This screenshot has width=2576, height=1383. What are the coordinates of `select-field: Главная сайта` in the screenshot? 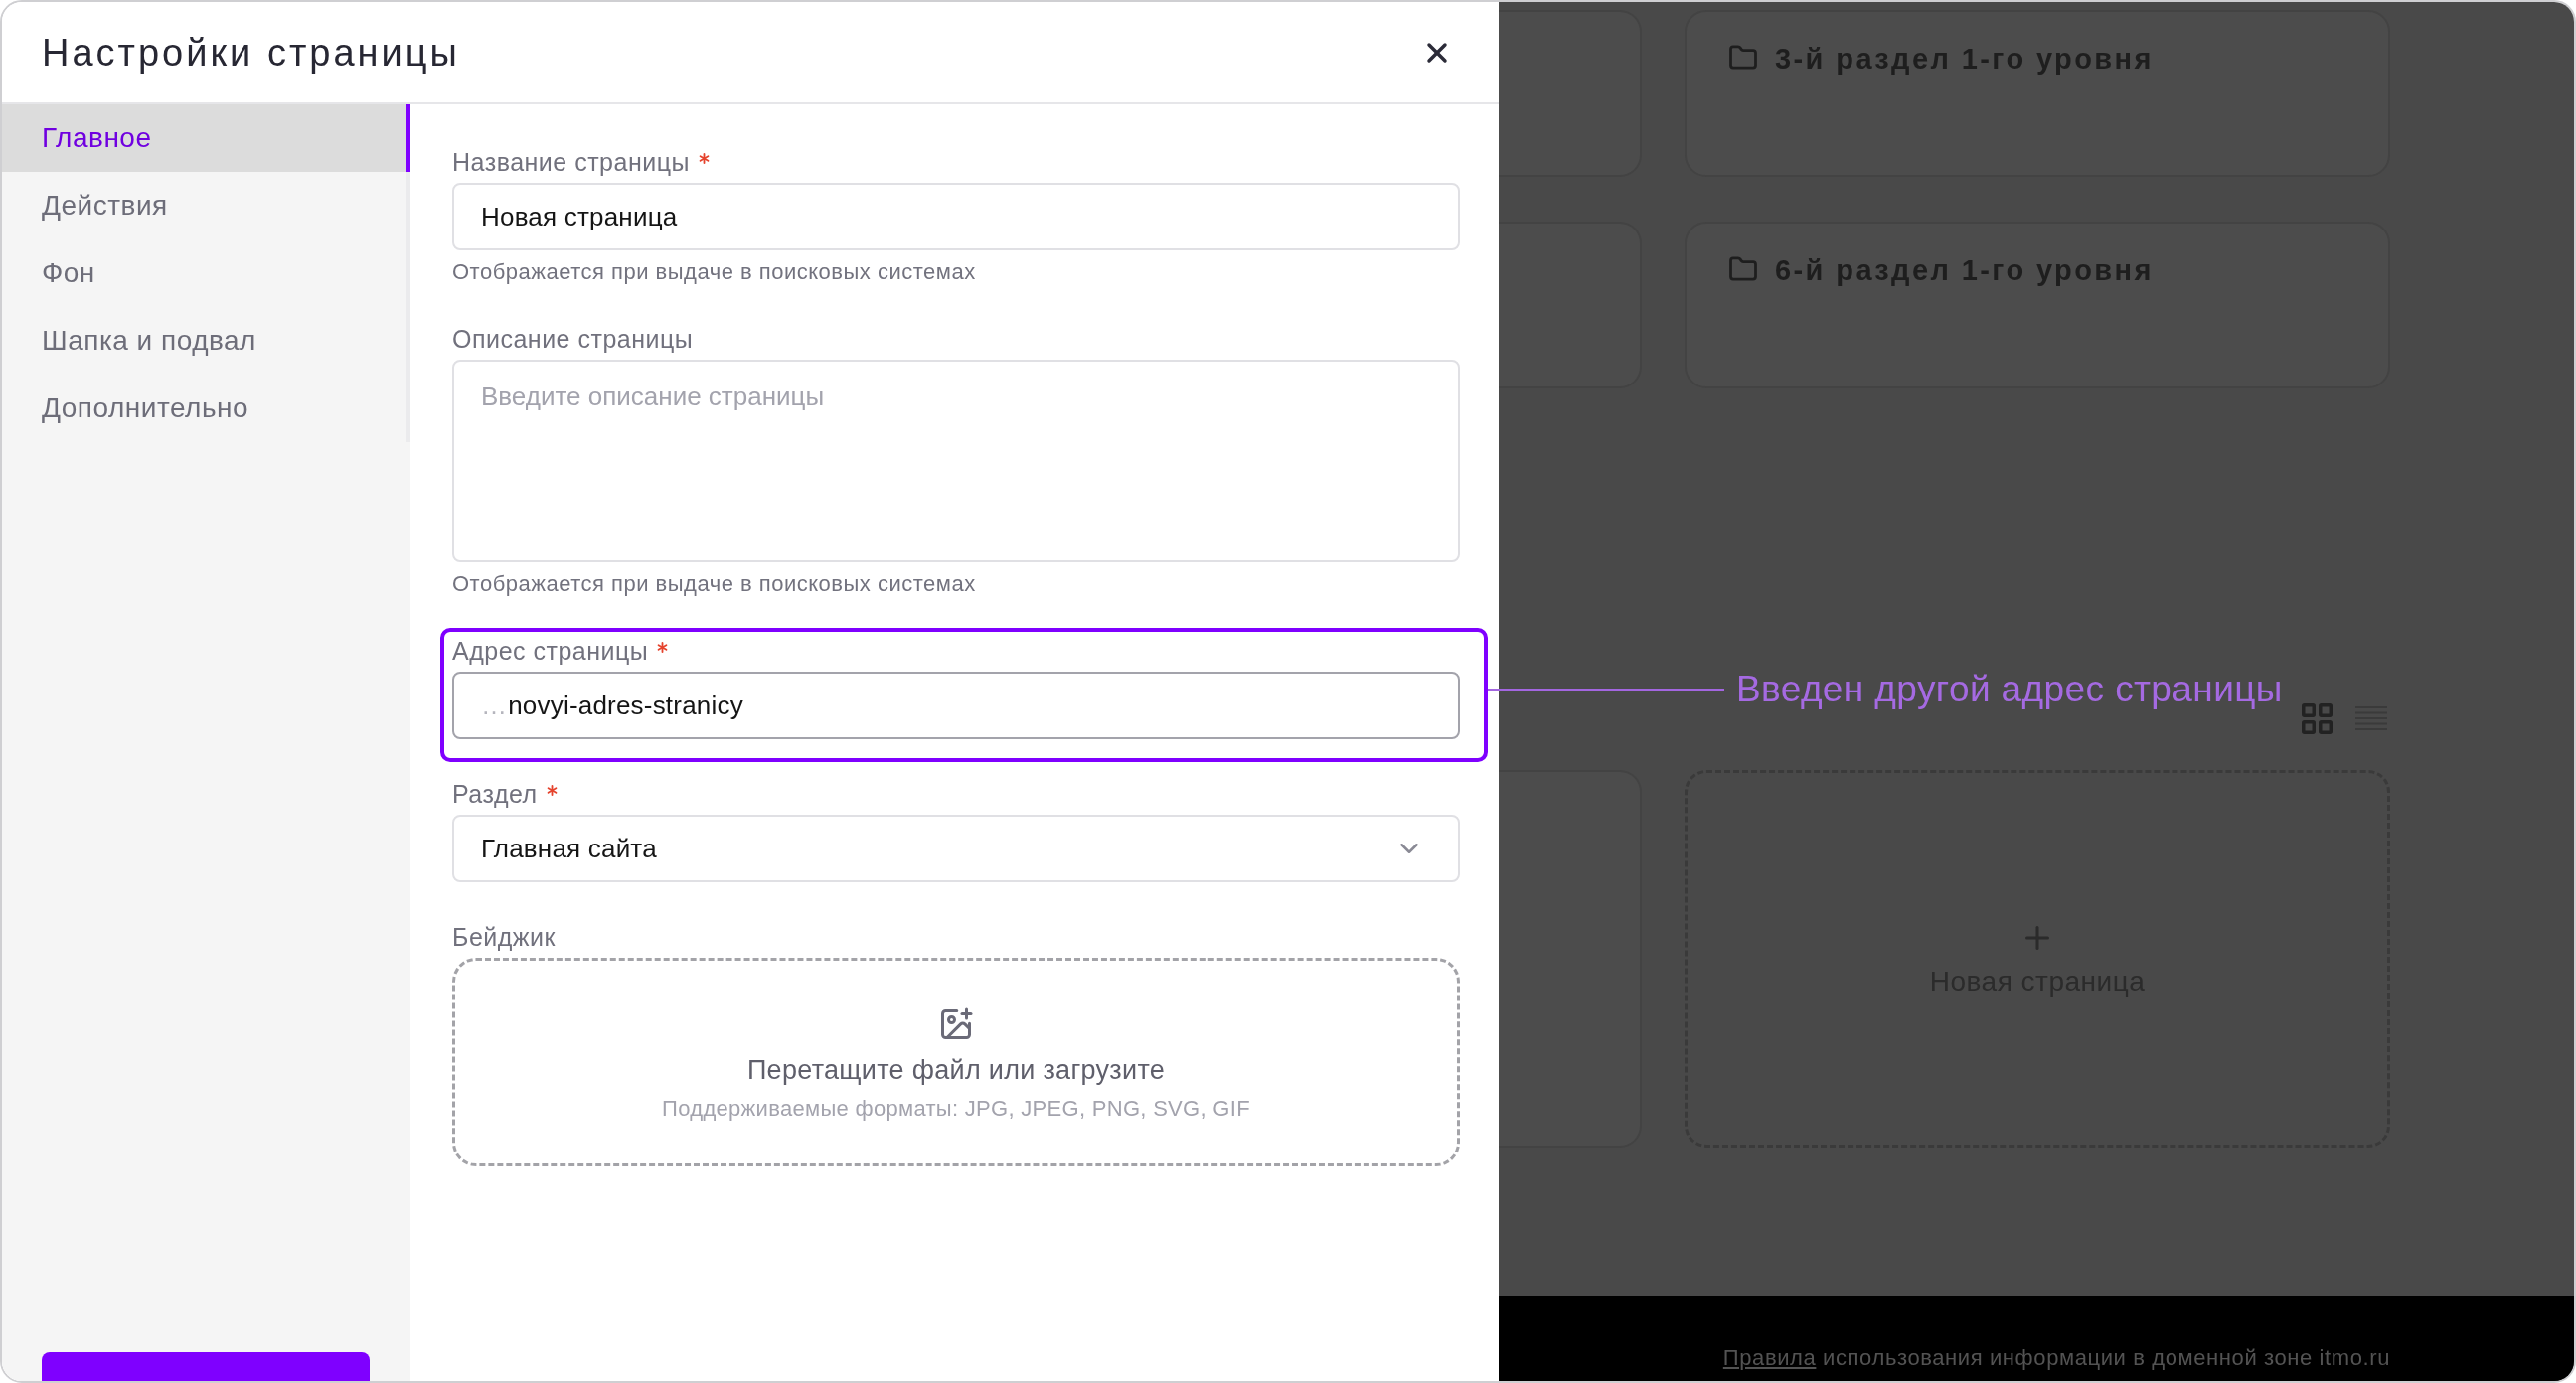 It's located at (956, 849).